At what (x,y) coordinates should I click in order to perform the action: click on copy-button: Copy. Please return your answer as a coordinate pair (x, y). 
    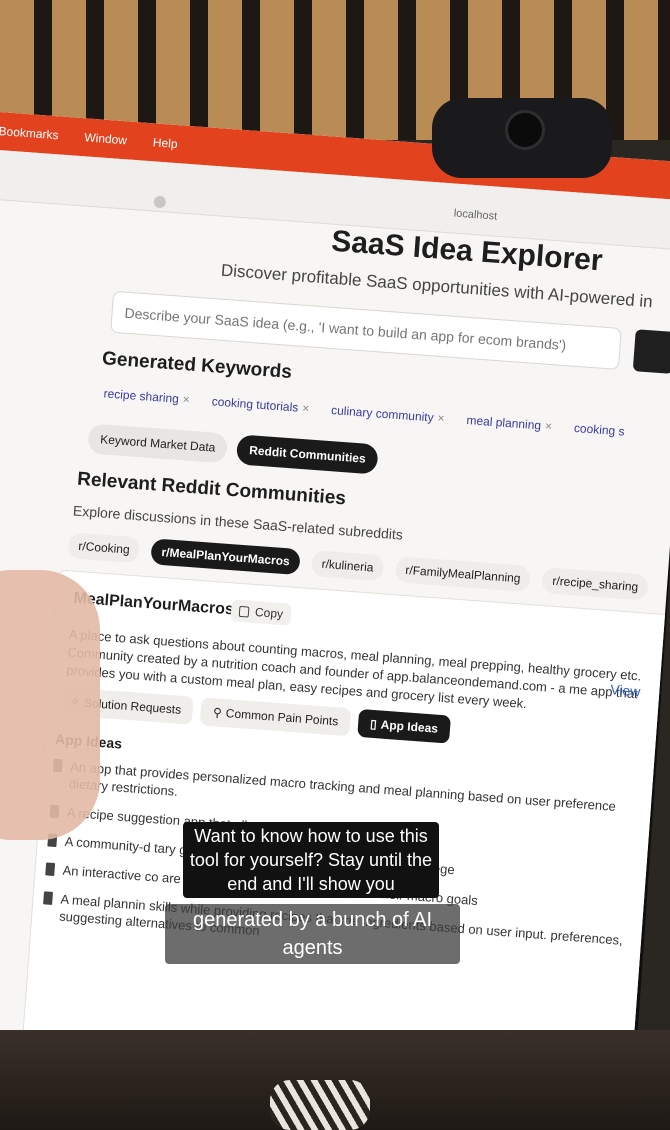
    Looking at the image, I should click on (261, 612).